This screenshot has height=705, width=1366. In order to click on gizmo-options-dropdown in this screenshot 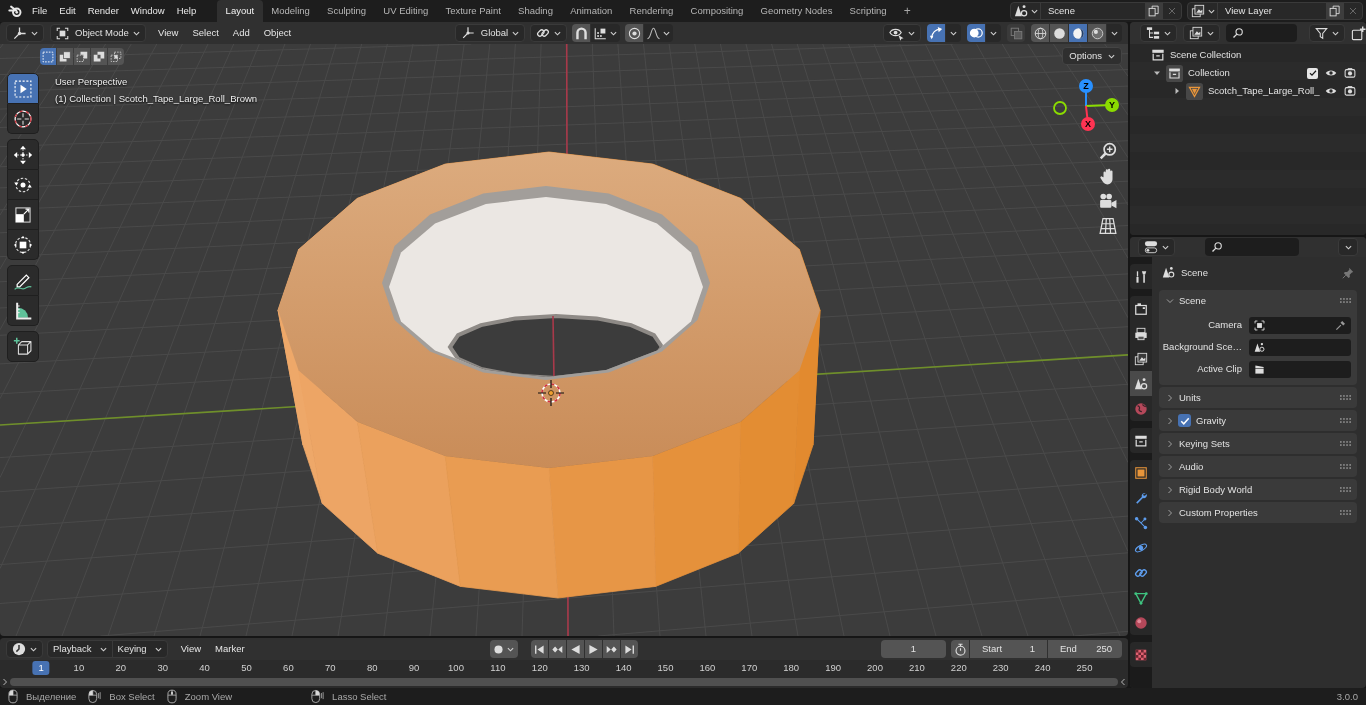, I will do `click(953, 33)`.